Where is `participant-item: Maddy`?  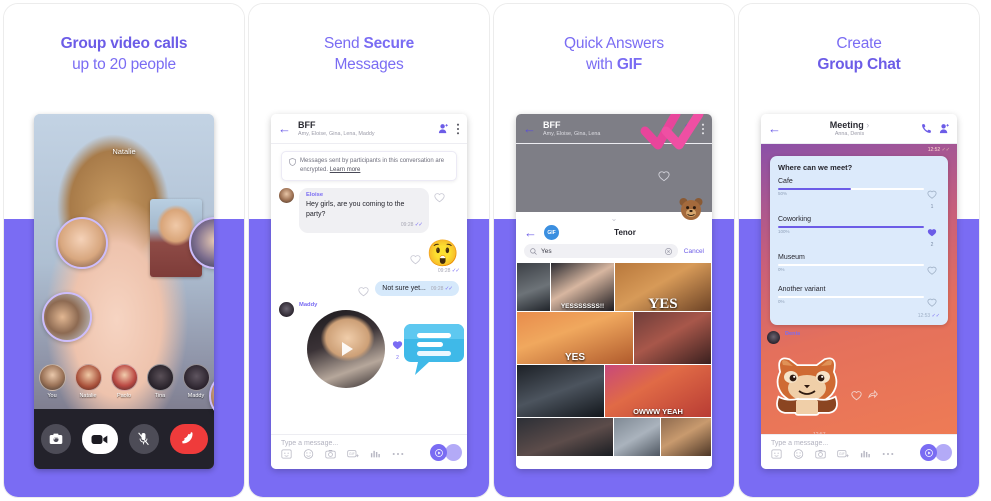 participant-item: Maddy is located at coordinates (196, 381).